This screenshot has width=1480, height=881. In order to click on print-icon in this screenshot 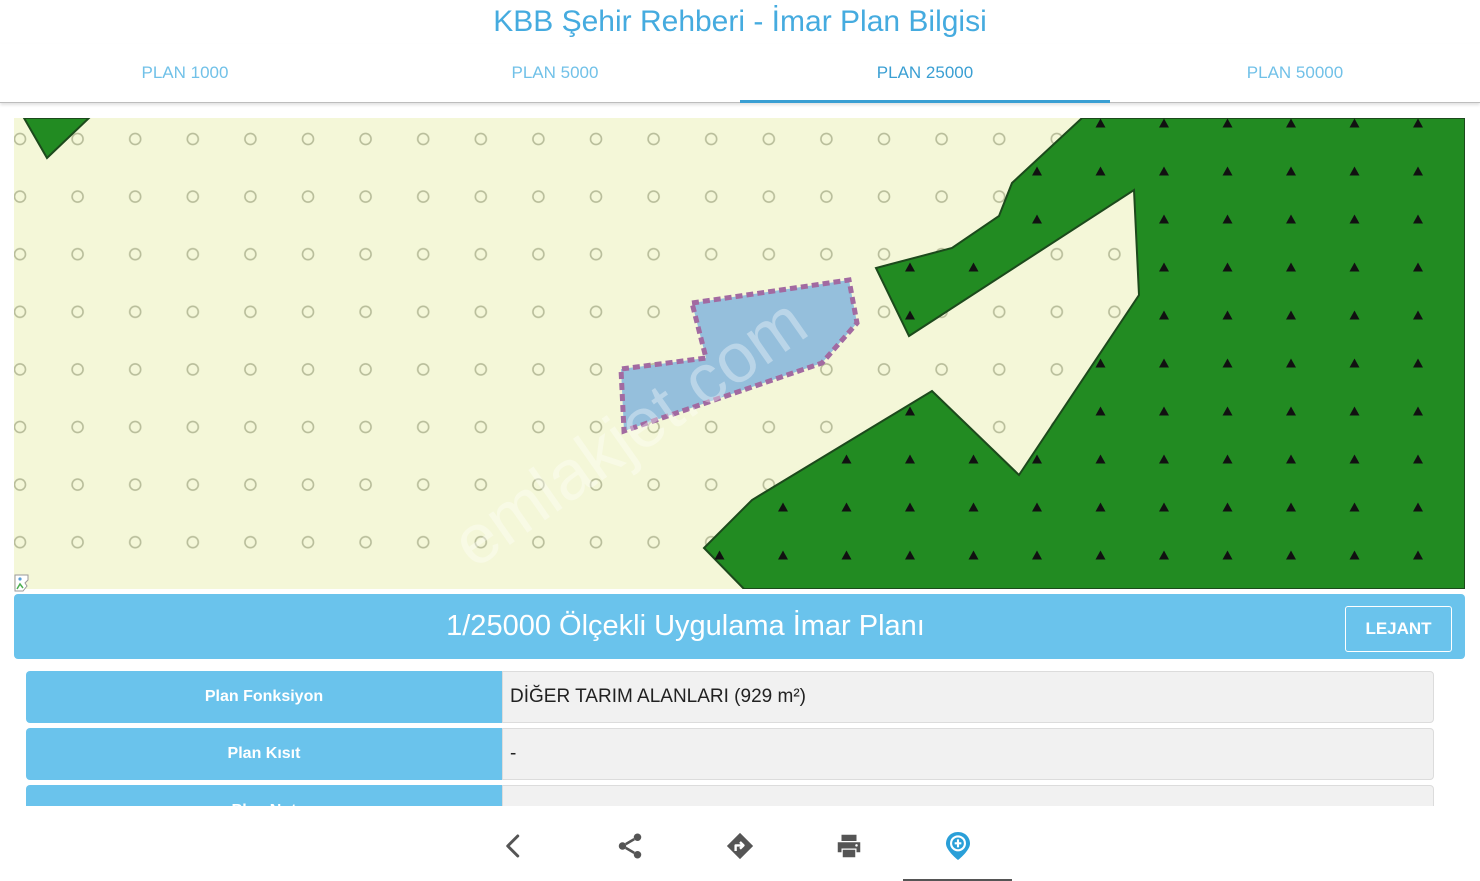, I will do `click(849, 846)`.